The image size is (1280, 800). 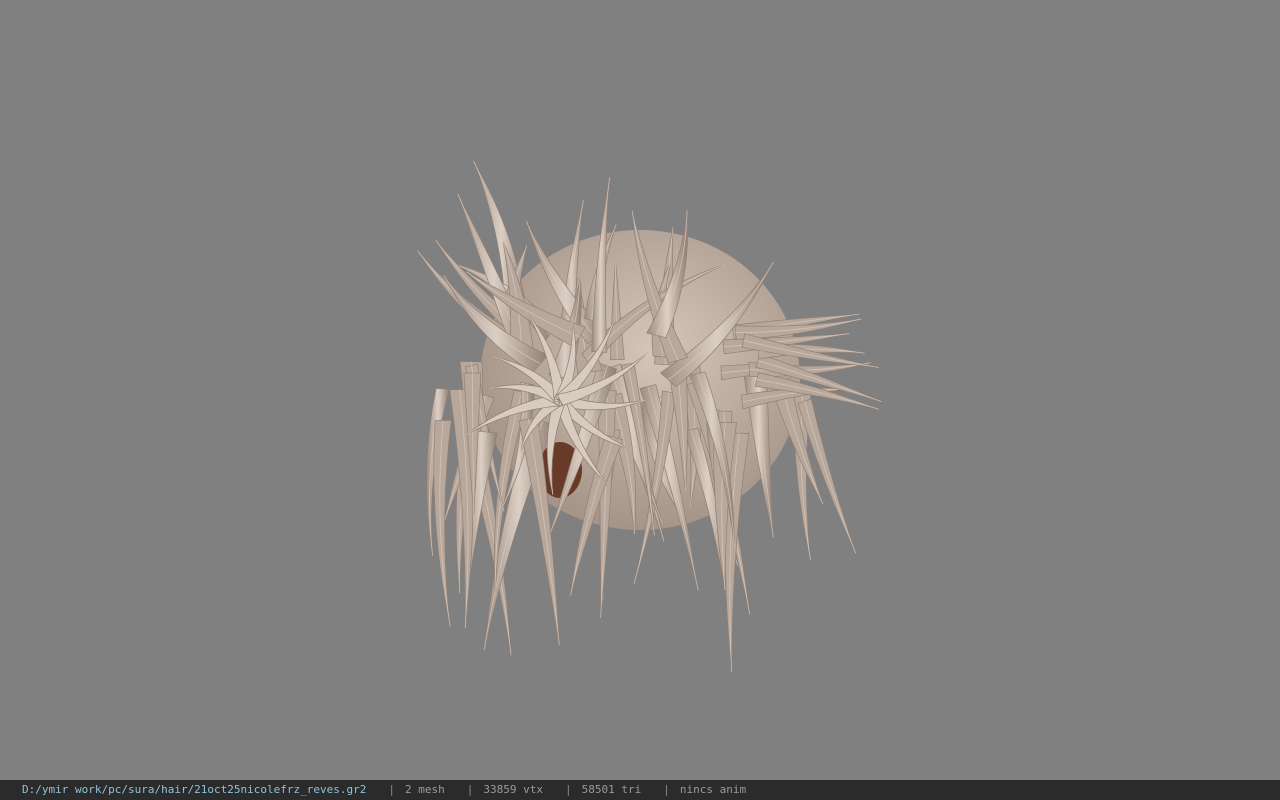 What do you see at coordinates (611, 789) in the screenshot?
I see `triangle-count: 58501 tri` at bounding box center [611, 789].